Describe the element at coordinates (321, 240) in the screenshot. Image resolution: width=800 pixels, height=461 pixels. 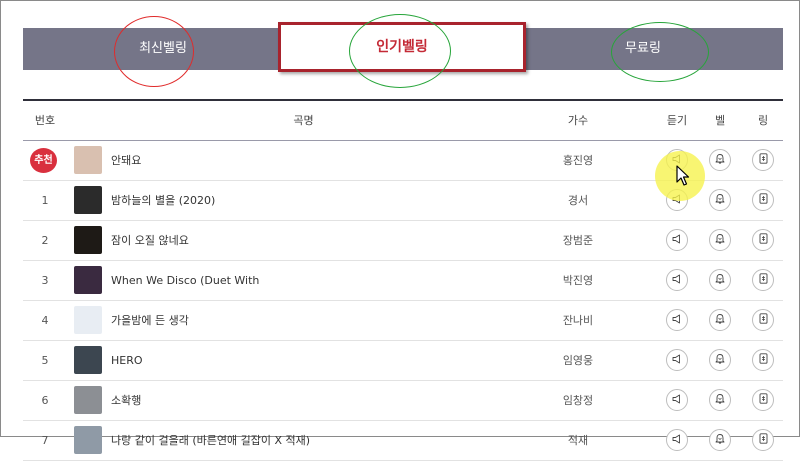
I see `song-title: 잠이 오질 않네요` at that location.